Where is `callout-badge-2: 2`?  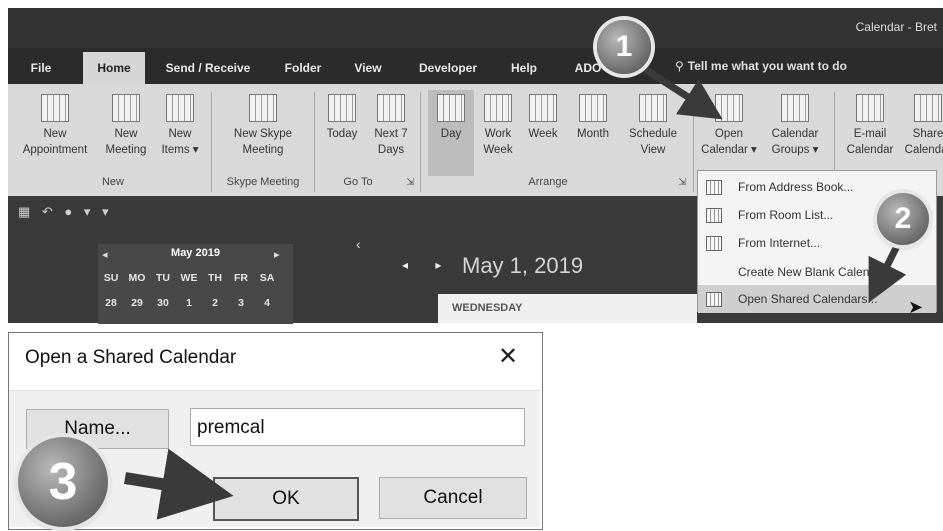 callout-badge-2: 2 is located at coordinates (903, 219).